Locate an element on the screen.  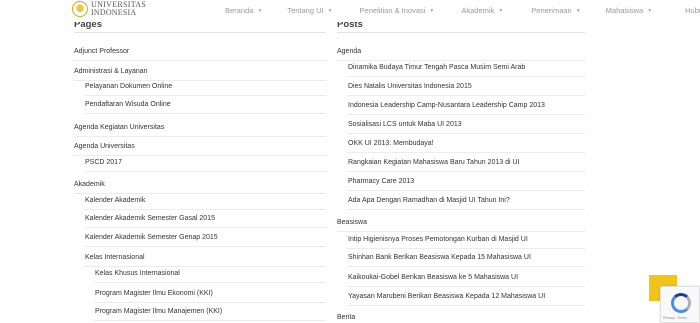
pages-section-link: Akademik is located at coordinates (89, 184).